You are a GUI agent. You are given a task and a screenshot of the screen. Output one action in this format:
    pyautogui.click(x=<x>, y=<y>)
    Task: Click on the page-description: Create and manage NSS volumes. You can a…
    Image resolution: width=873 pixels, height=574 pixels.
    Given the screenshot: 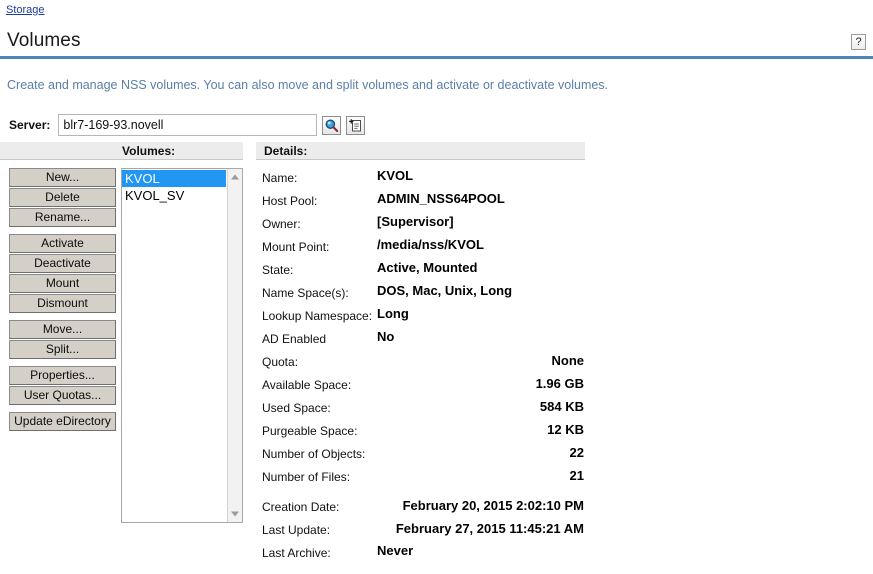 What is the action you would take?
    pyautogui.click(x=308, y=85)
    